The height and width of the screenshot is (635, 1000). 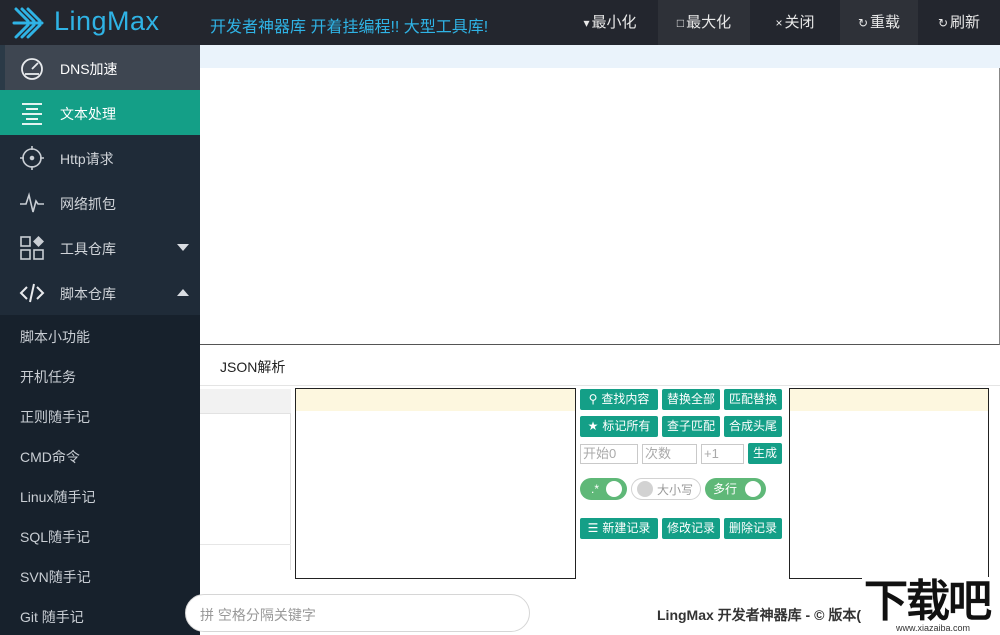 I want to click on submenu-item-script-features: 脚本小功能, so click(x=55, y=337).